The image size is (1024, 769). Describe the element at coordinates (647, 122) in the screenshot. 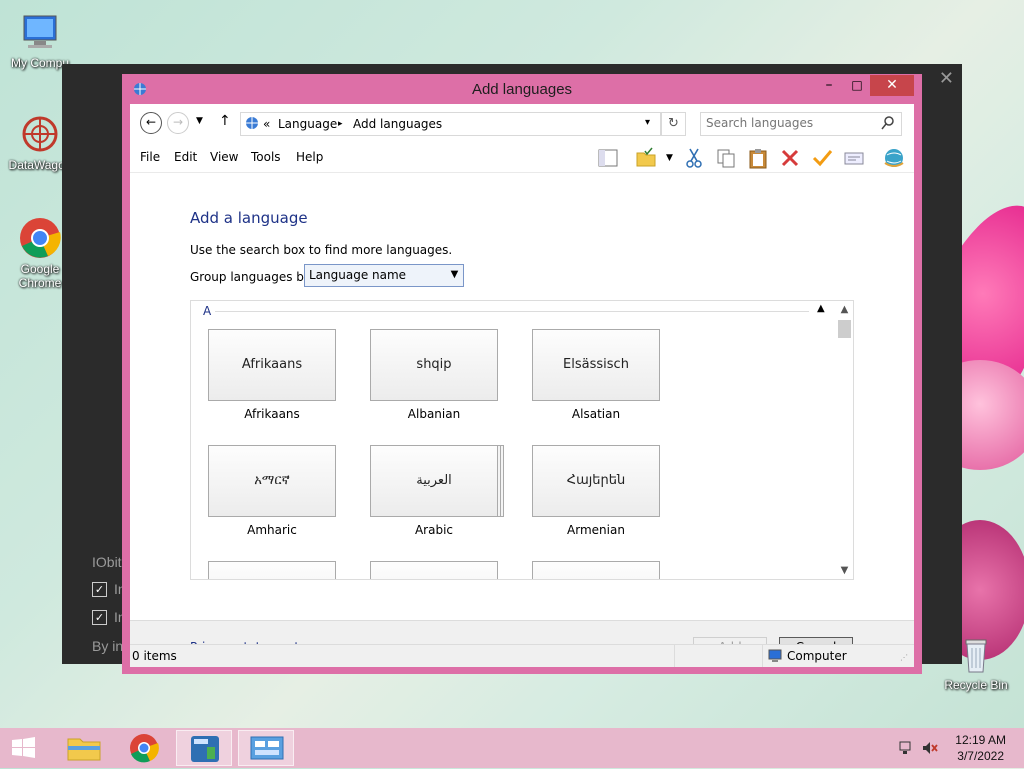

I see `chevron-down-icon: ▾` at that location.